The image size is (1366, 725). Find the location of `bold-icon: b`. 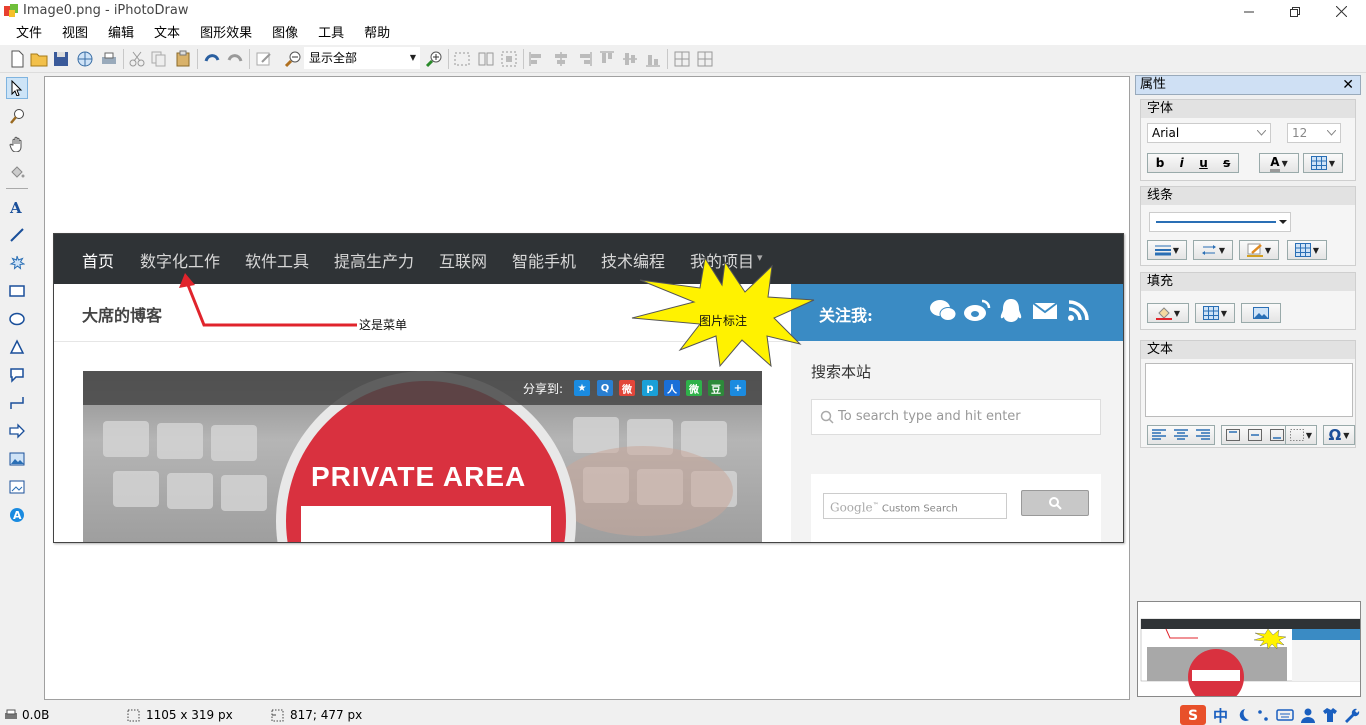

bold-icon: b is located at coordinates (1160, 163).